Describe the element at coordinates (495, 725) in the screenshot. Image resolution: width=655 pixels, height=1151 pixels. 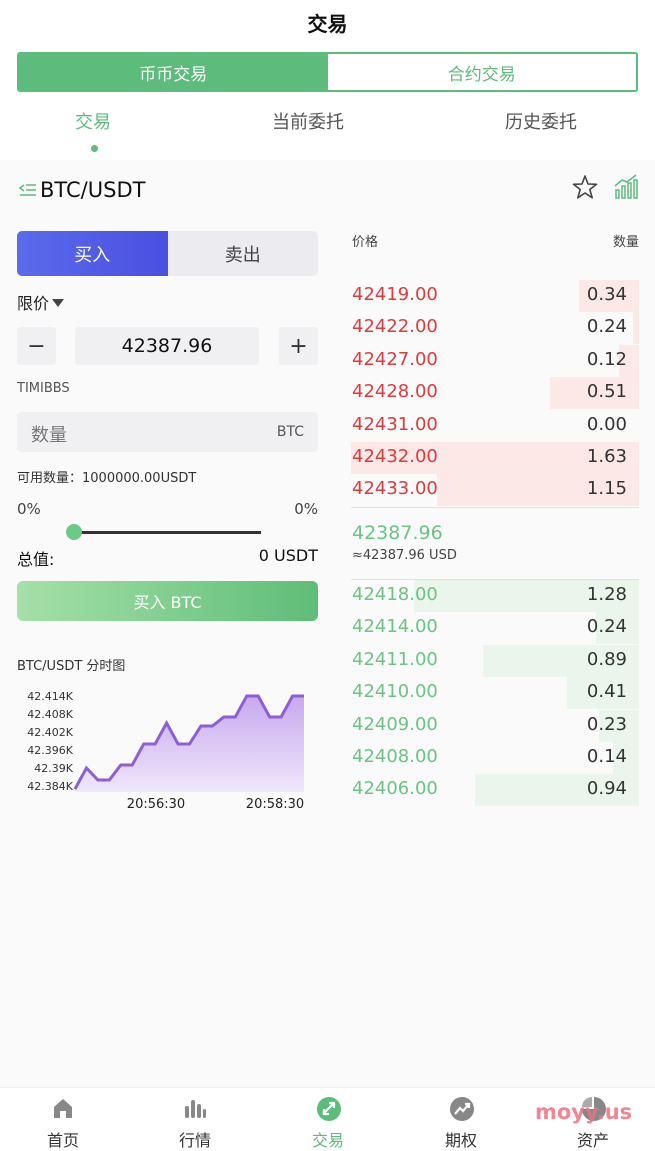
I see `bid-order-row: 42409.00 0.23` at that location.